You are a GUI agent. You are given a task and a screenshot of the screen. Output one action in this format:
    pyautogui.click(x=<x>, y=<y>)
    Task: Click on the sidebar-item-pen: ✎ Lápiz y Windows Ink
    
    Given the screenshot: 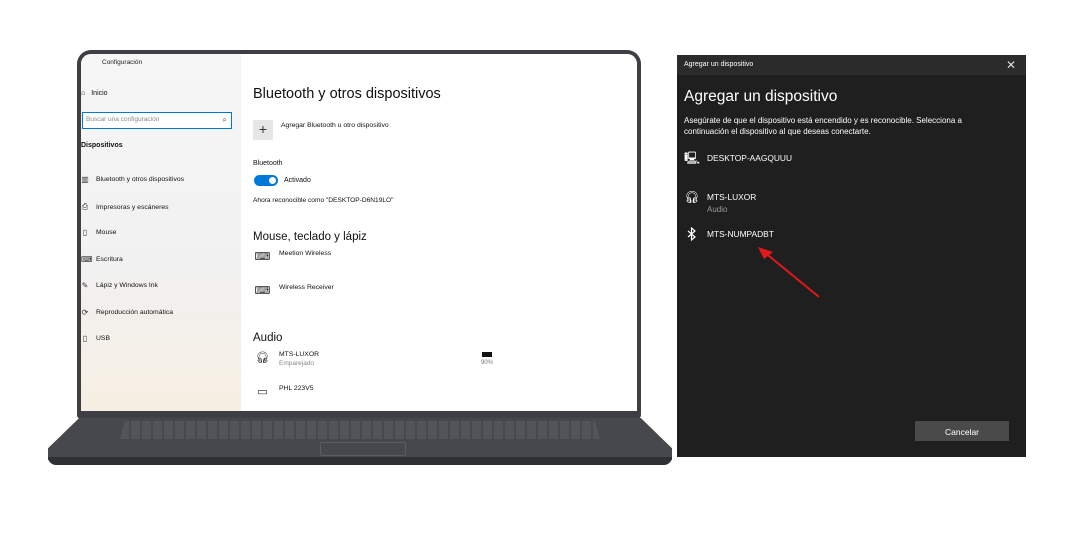 What is the action you would take?
    pyautogui.click(x=119, y=285)
    